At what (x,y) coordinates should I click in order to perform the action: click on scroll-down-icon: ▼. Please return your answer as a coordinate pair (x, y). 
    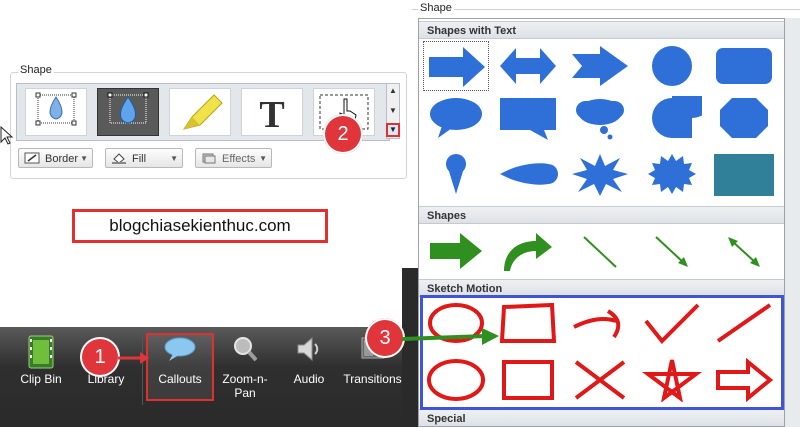
    Looking at the image, I should click on (393, 111).